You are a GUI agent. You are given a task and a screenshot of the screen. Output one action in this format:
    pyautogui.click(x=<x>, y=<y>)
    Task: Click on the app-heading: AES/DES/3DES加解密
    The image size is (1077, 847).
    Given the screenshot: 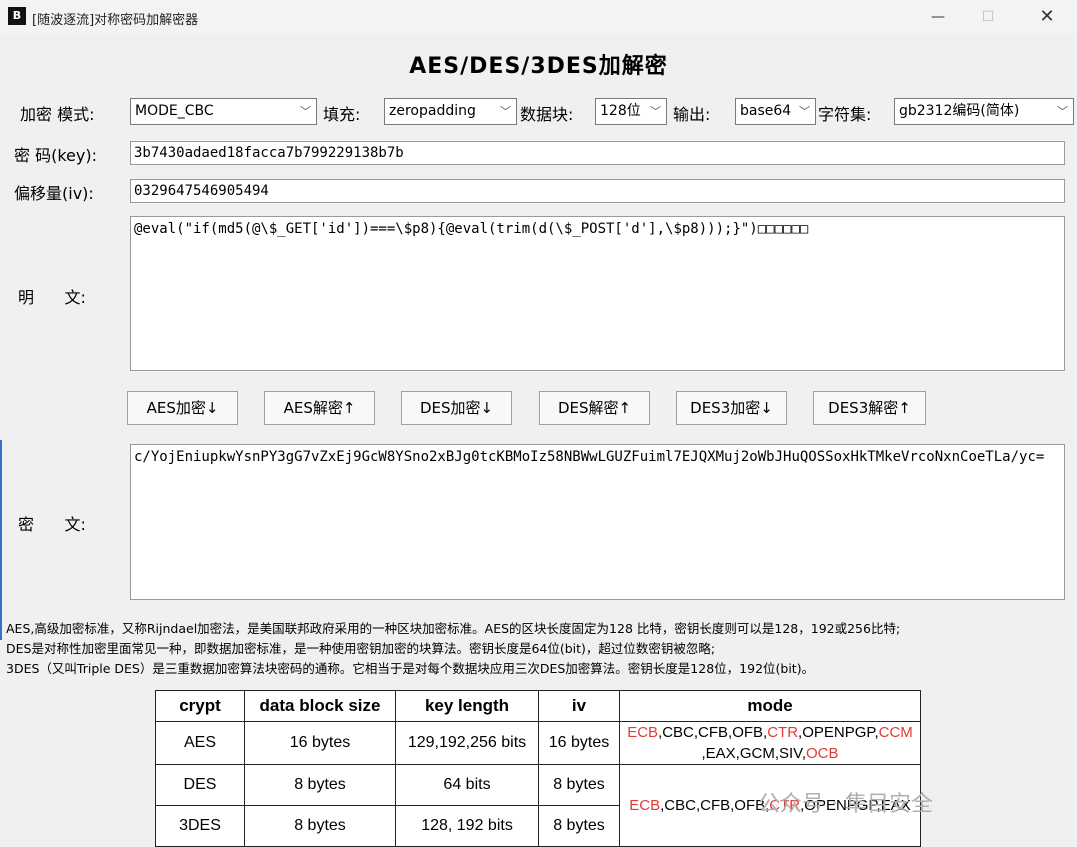 What is the action you would take?
    pyautogui.click(x=538, y=66)
    